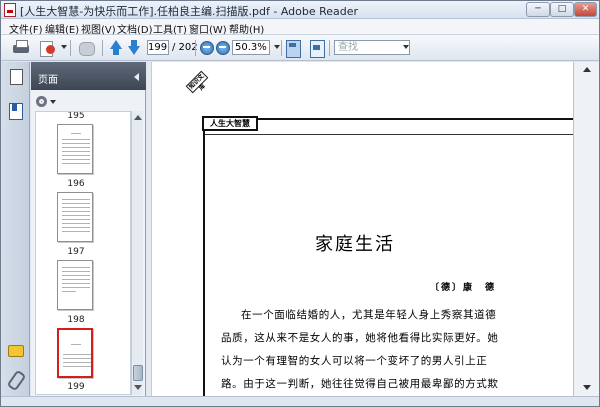  Describe the element at coordinates (98, 28) in the screenshot. I see `menu-view: 视图(V)` at that location.